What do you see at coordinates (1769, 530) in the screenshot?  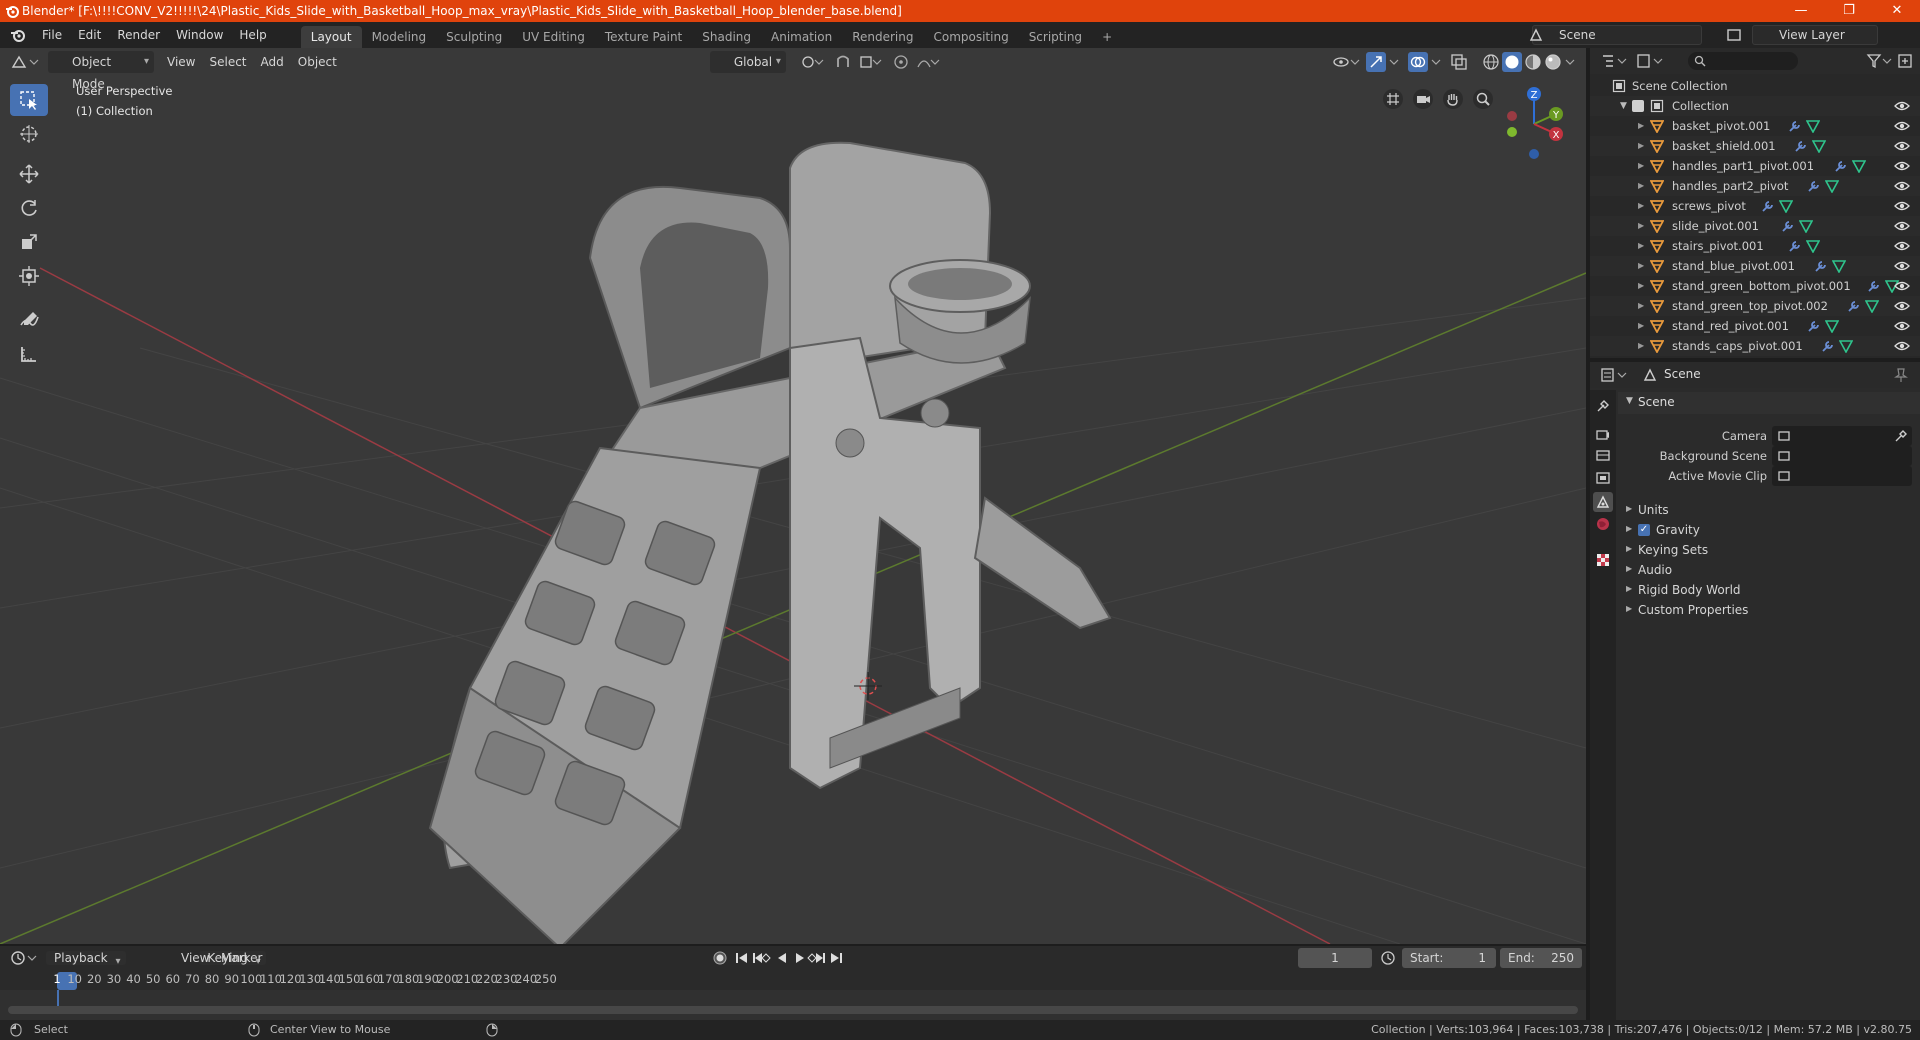 I see `subpanel-header: ▶ ✓ Gravity` at bounding box center [1769, 530].